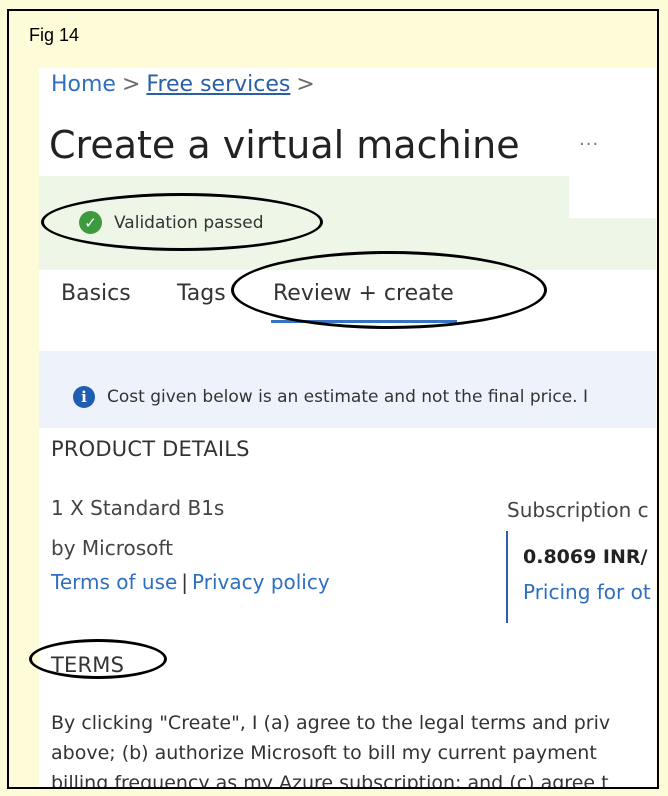 Image resolution: width=668 pixels, height=796 pixels. I want to click on annotation-ellipse-review-tab, so click(389, 290).